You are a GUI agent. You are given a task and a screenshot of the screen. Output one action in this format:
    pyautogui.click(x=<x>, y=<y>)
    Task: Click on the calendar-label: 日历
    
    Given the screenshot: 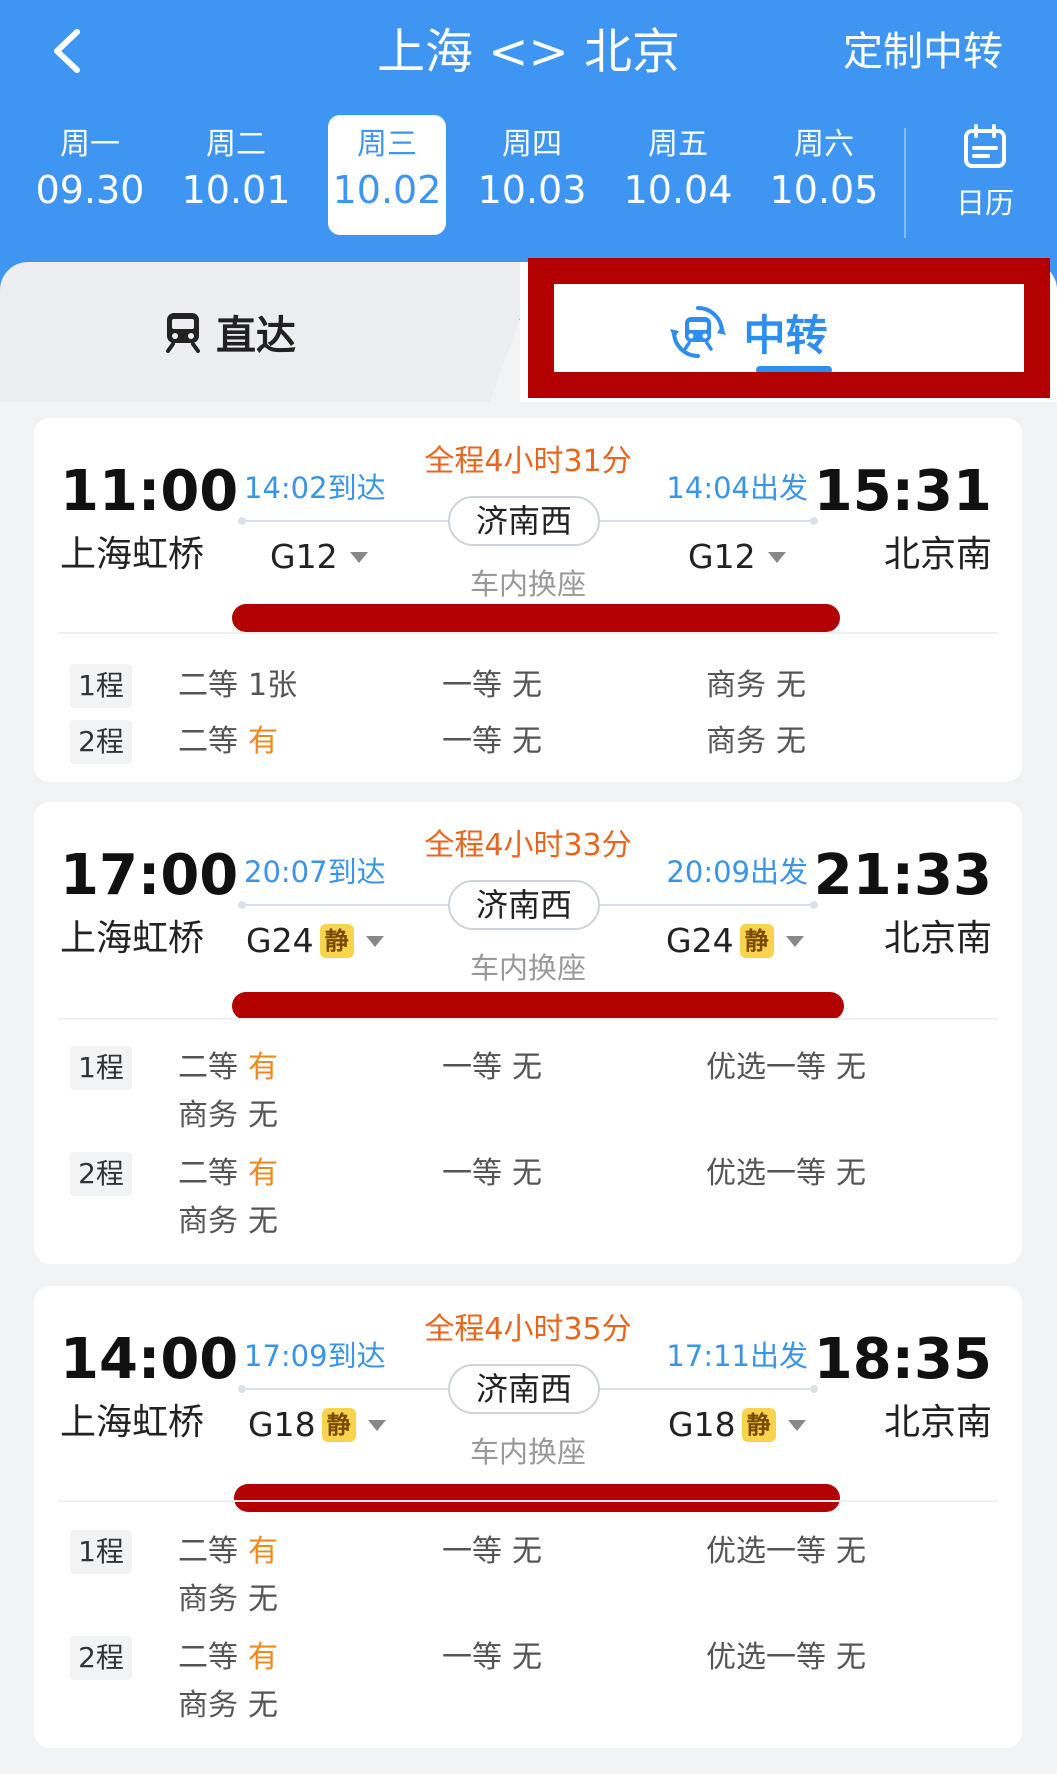 What is the action you would take?
    pyautogui.click(x=984, y=203)
    